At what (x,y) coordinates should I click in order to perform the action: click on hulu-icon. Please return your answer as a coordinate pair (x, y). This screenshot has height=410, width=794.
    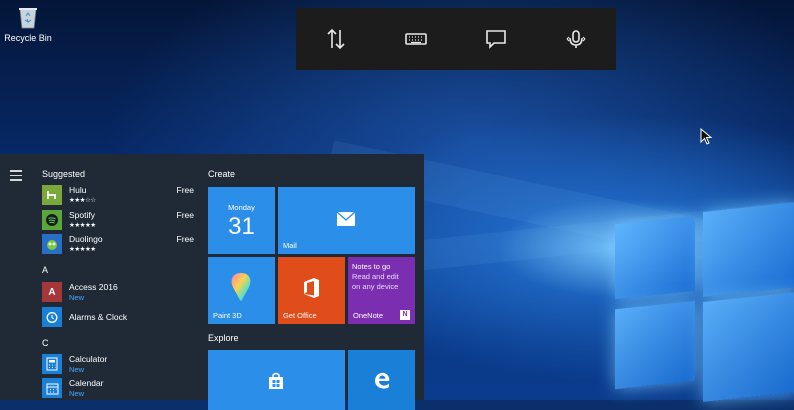
    Looking at the image, I should click on (52, 195).